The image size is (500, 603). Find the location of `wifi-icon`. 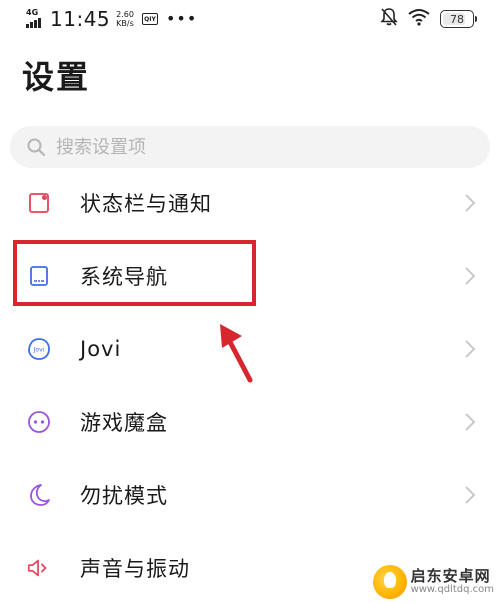

wifi-icon is located at coordinates (419, 19).